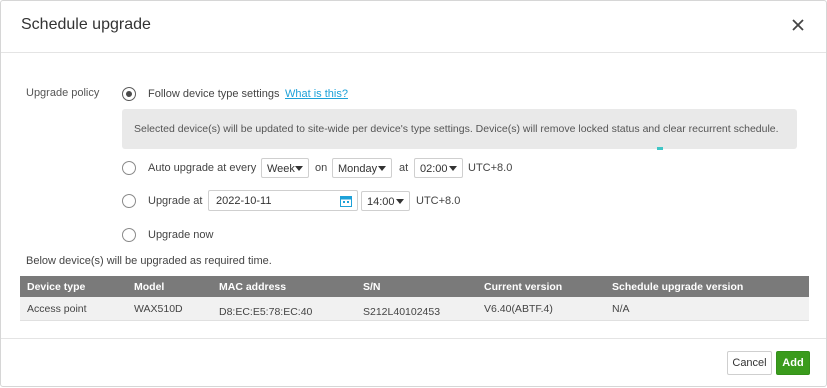 Image resolution: width=827 pixels, height=388 pixels. Describe the element at coordinates (413, 363) in the screenshot. I see `dialog-footer: Cancel Add` at that location.